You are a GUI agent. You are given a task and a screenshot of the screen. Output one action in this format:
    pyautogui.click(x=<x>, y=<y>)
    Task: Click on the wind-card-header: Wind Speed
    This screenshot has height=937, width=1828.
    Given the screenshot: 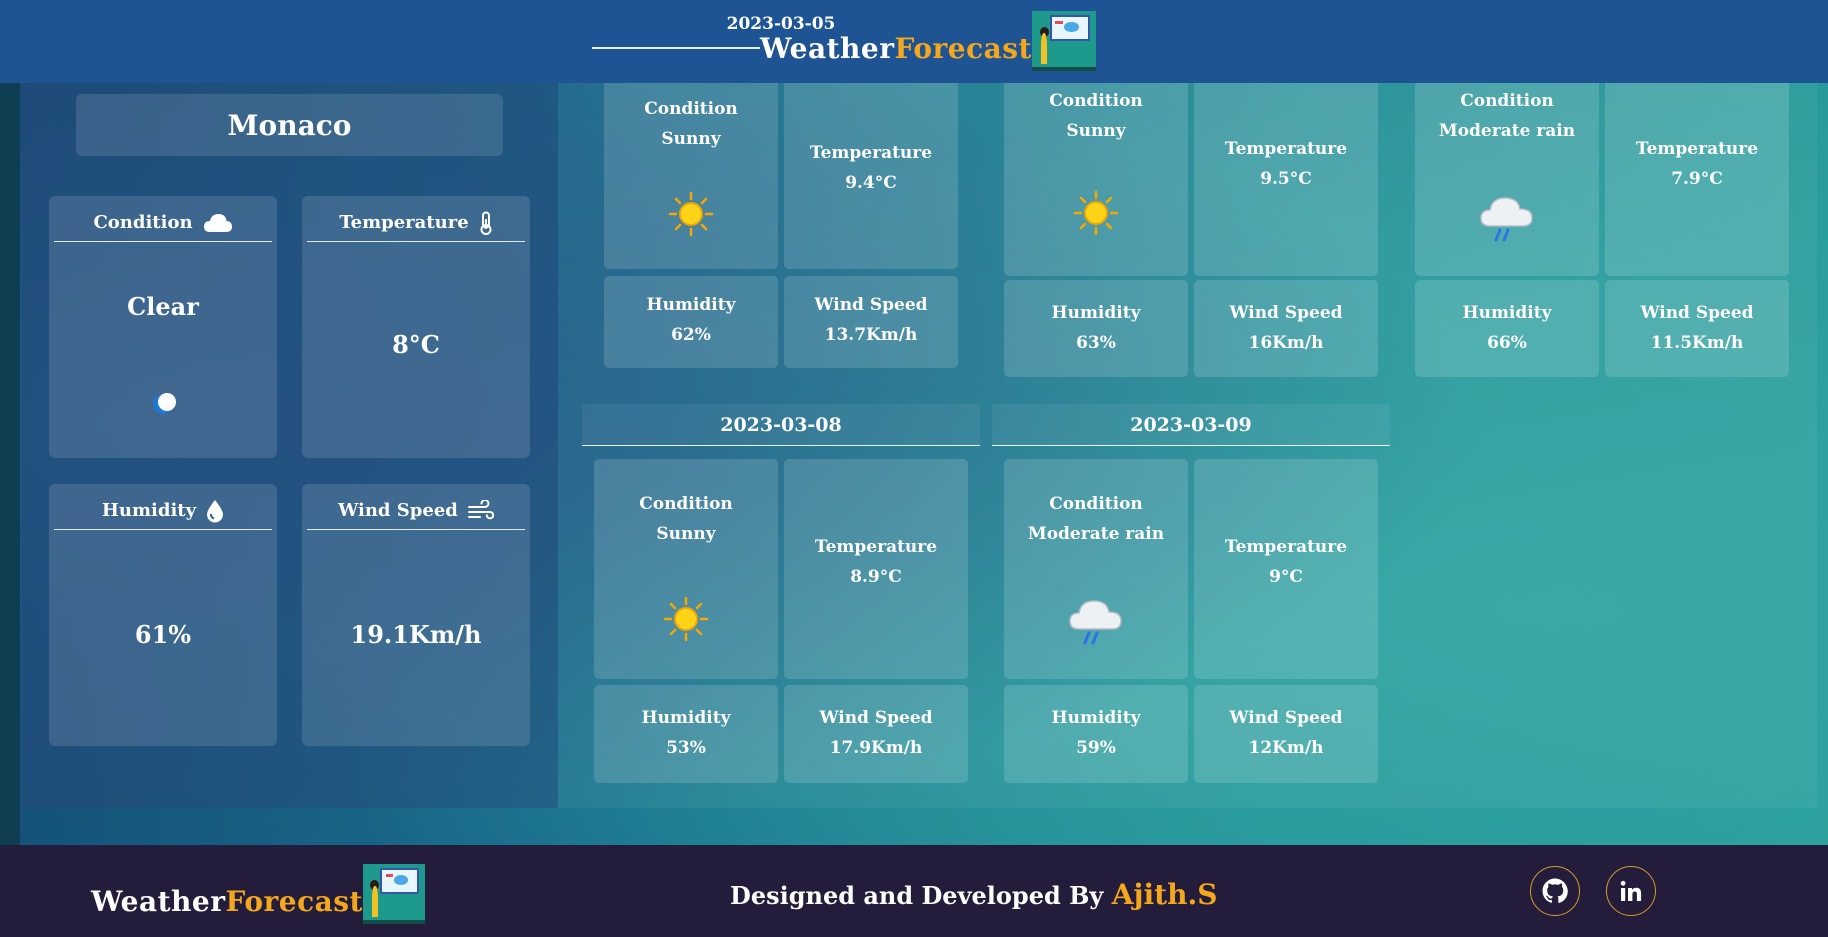 What is the action you would take?
    pyautogui.click(x=416, y=511)
    